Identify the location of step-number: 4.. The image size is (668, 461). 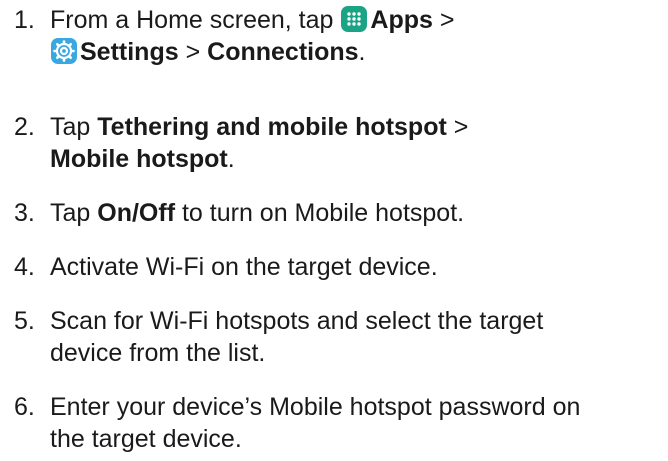
(24, 267).